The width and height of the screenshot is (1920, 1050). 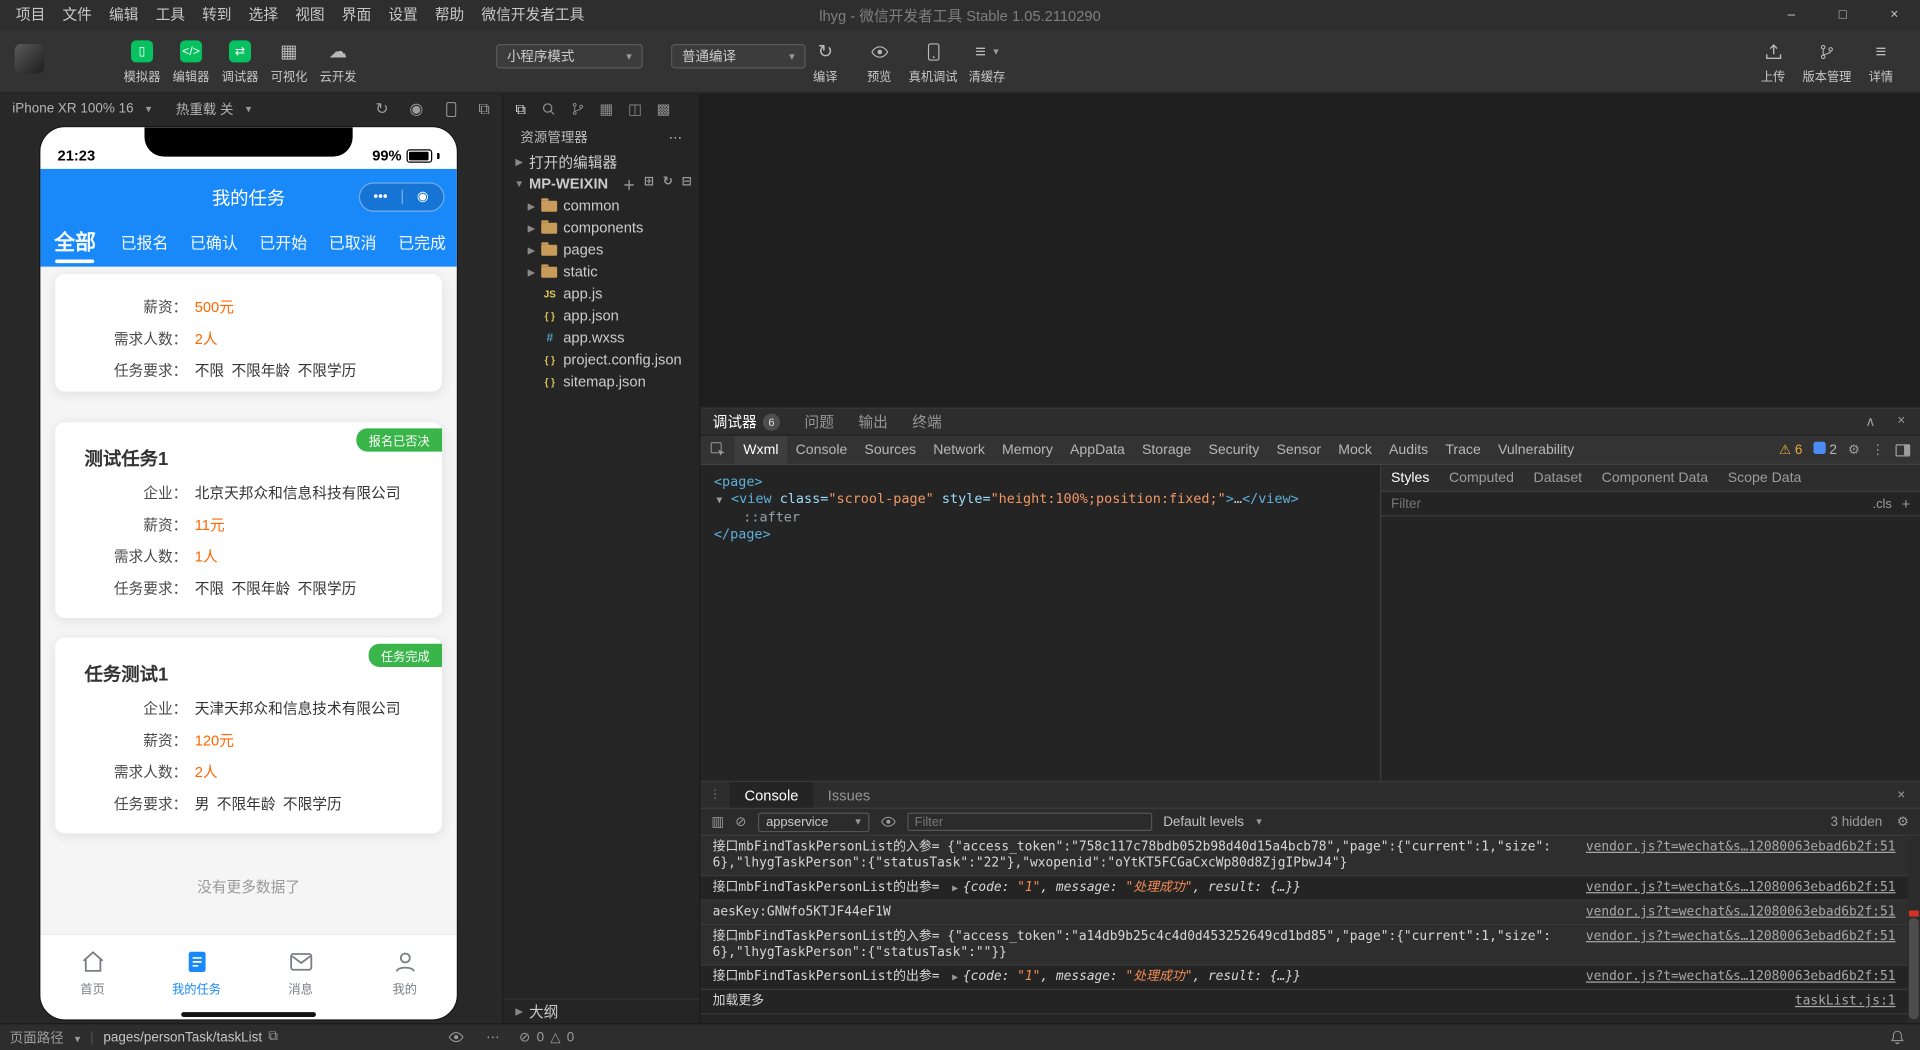 I want to click on open-editors-row: ▶ 打开的编辑器, so click(x=601, y=162).